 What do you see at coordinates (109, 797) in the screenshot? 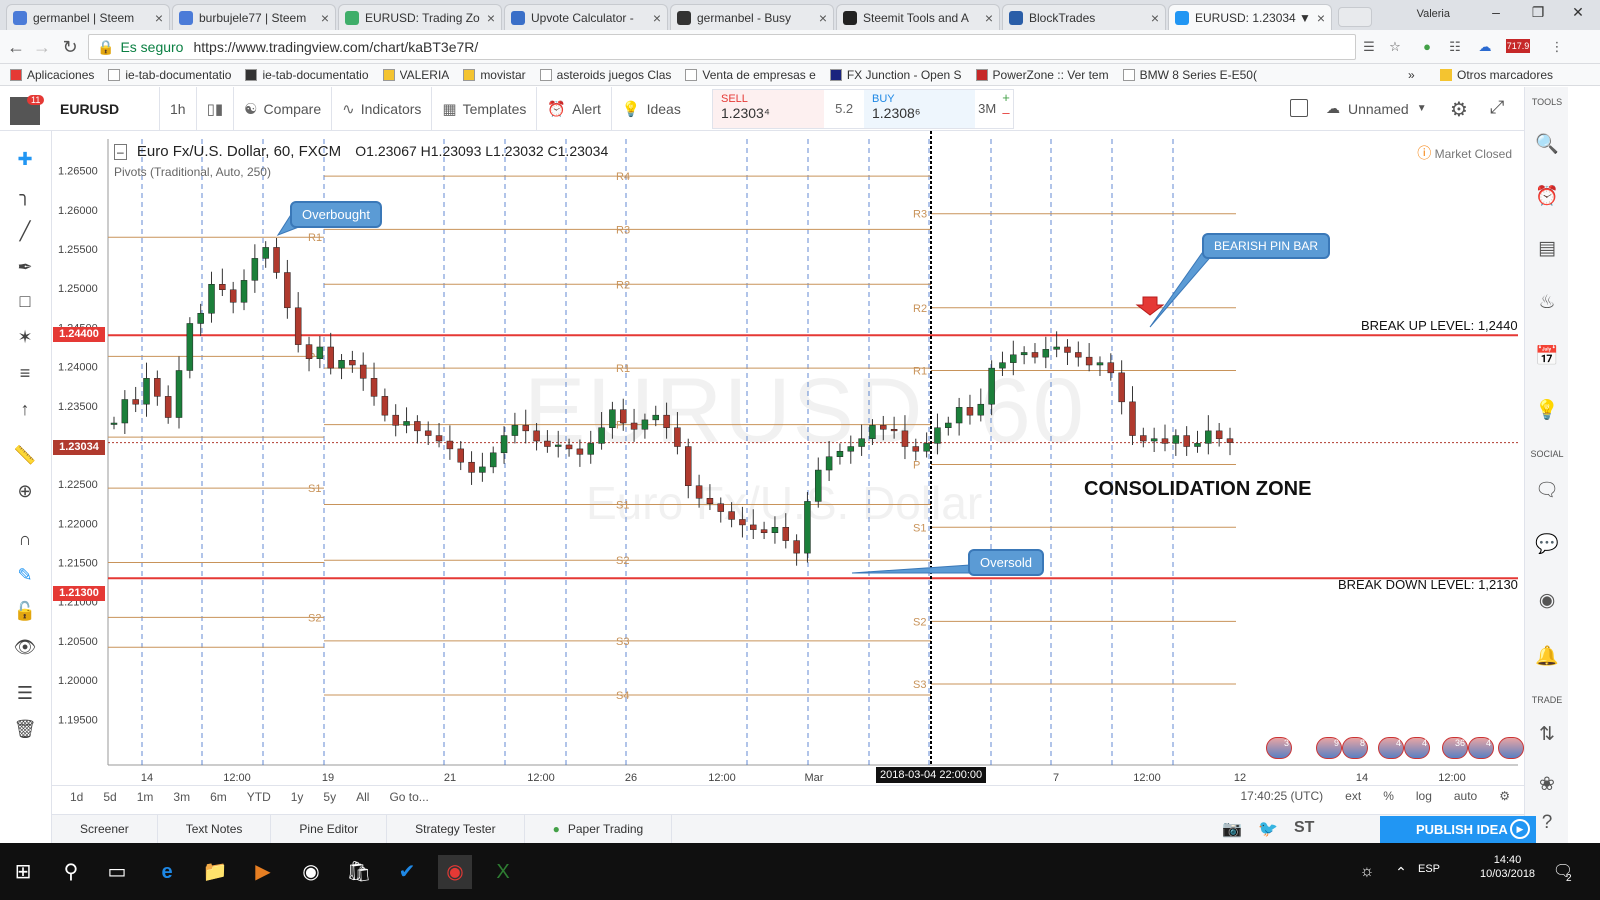
I see `range-button: 5d` at bounding box center [109, 797].